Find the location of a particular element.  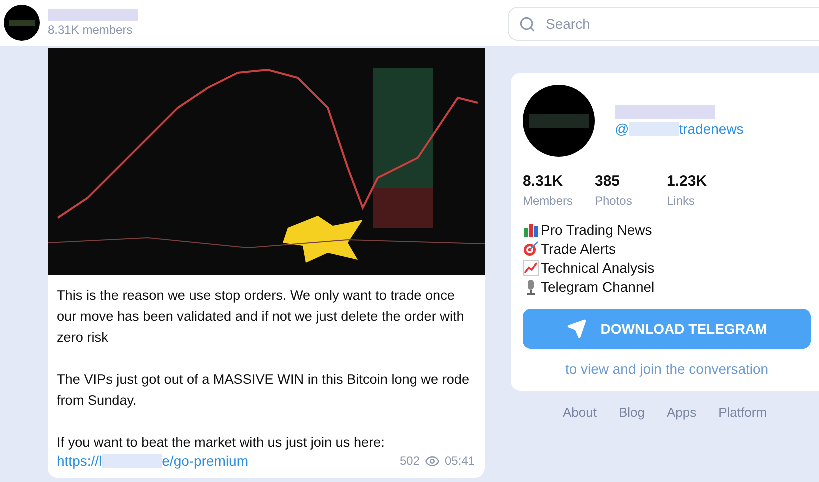

search-input: Search is located at coordinates (666, 24).